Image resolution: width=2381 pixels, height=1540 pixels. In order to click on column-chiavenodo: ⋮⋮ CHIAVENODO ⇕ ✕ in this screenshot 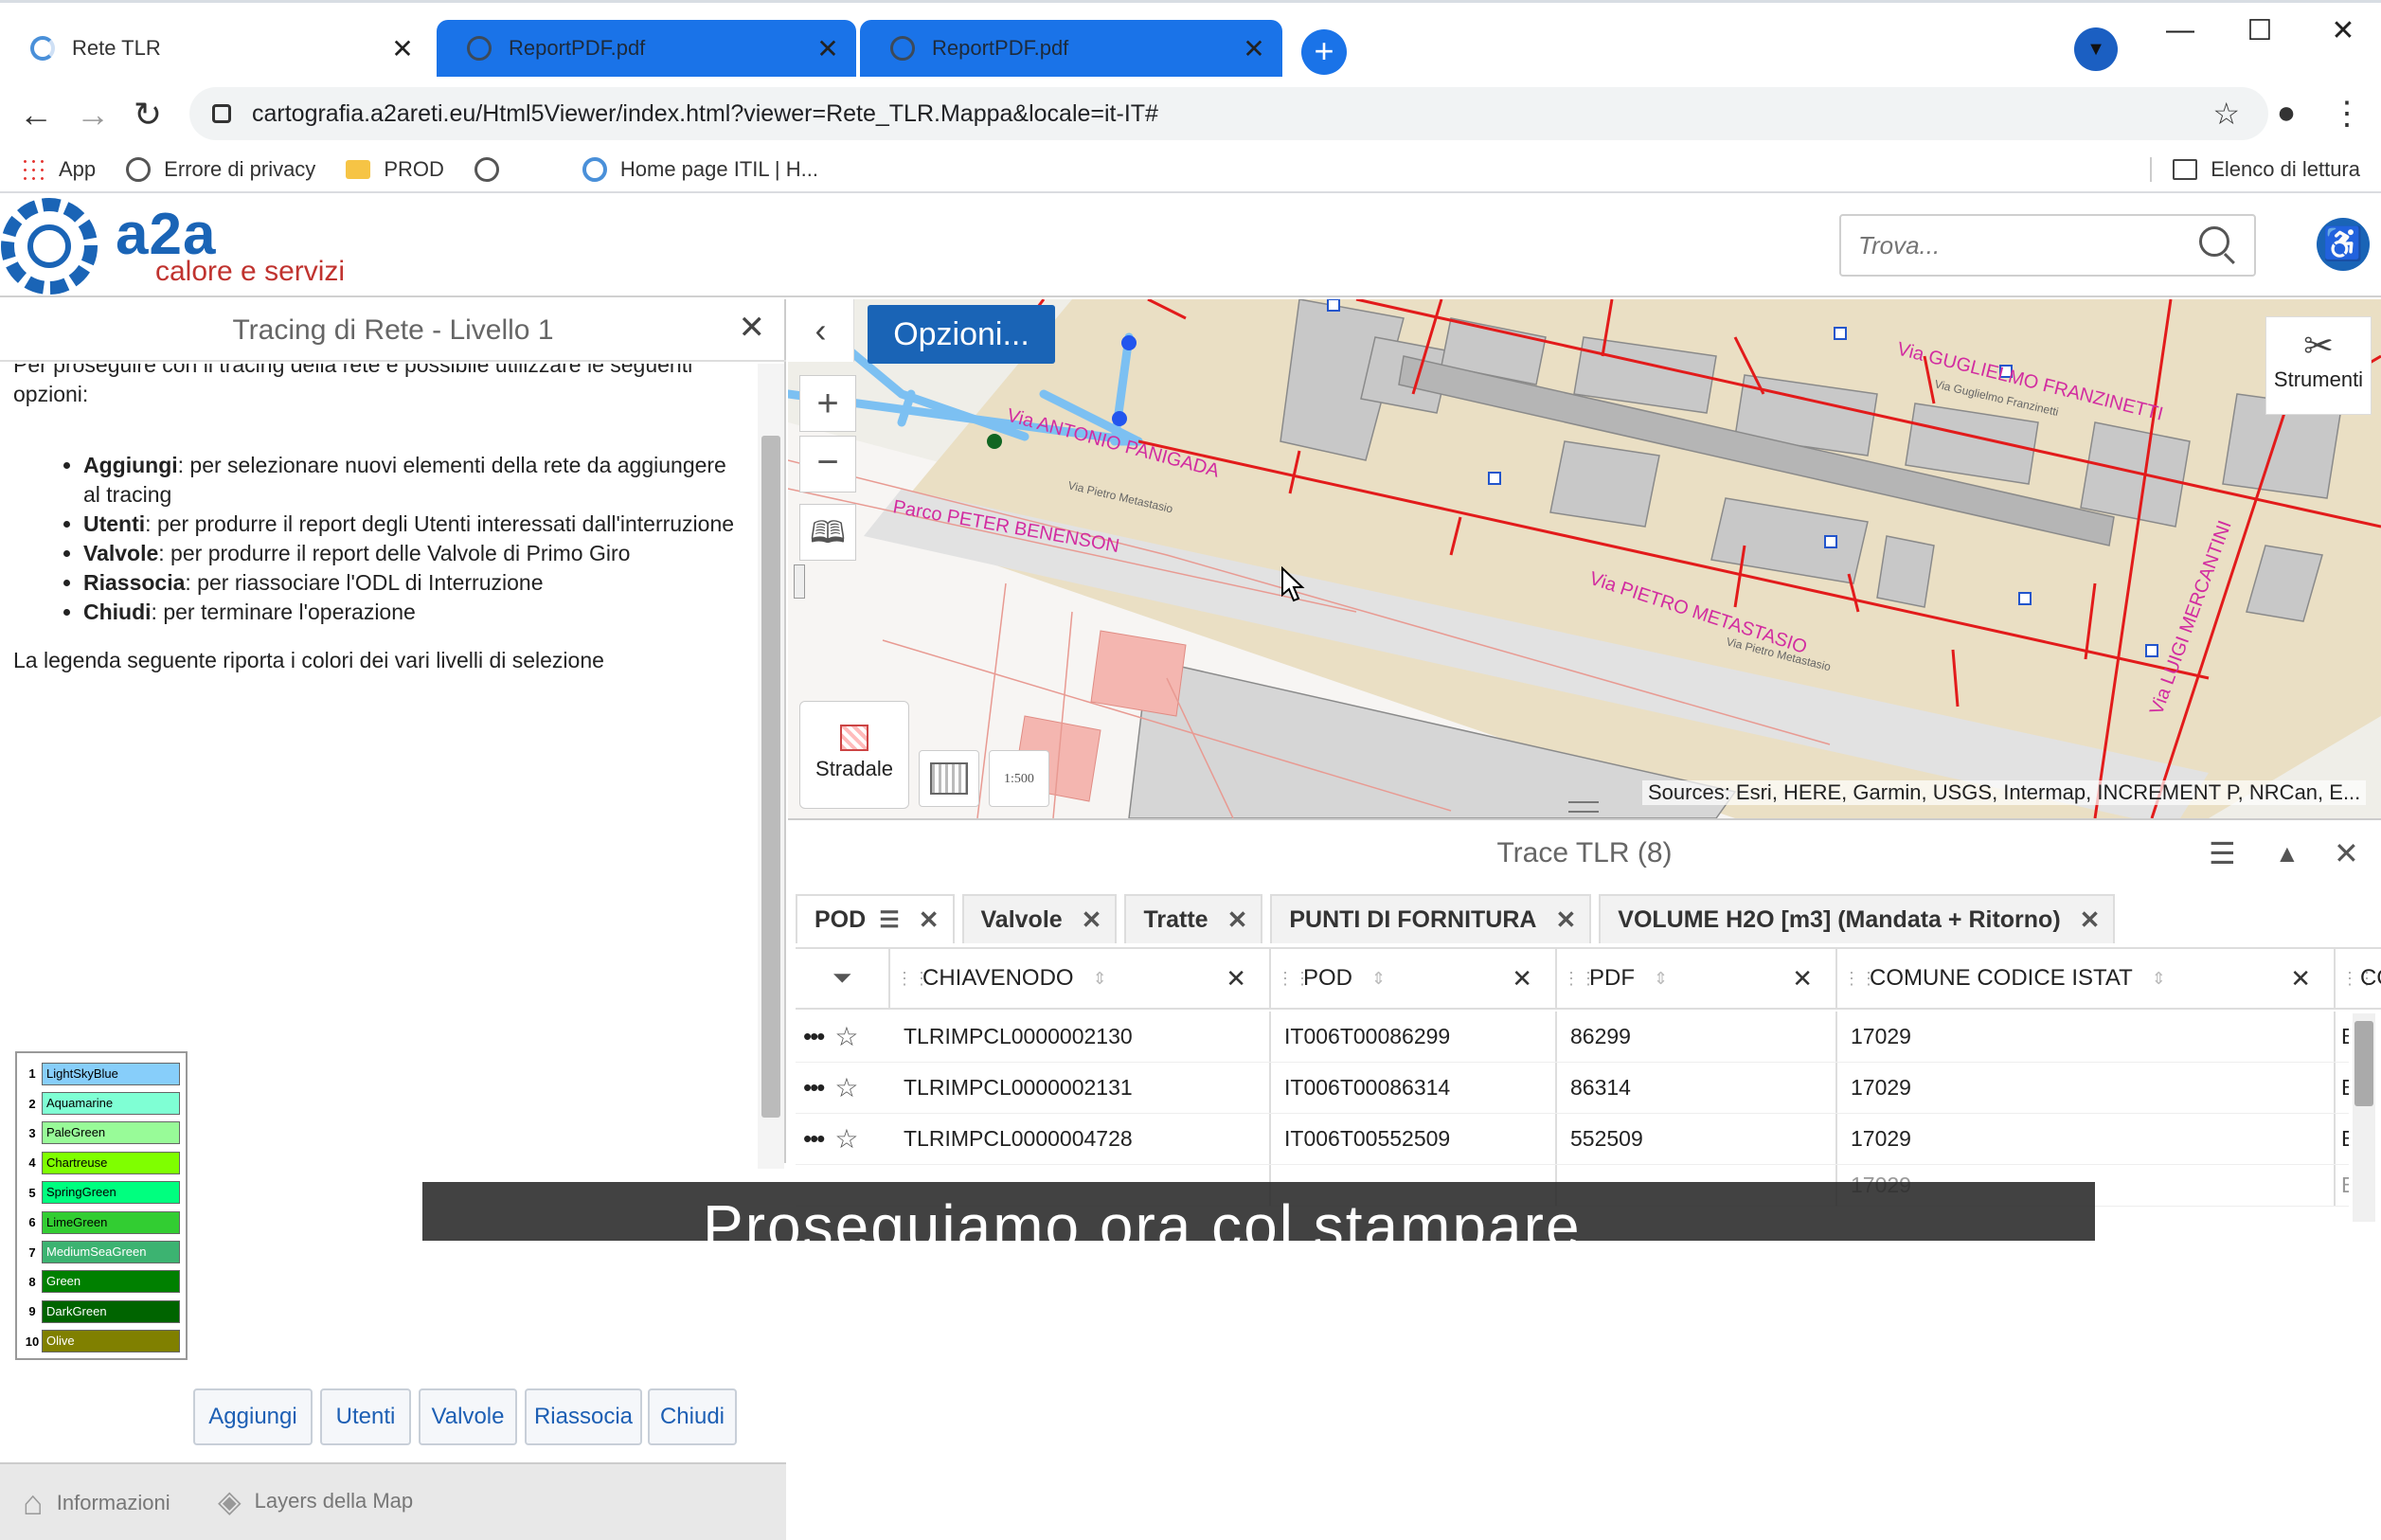, I will do `click(1080, 978)`.